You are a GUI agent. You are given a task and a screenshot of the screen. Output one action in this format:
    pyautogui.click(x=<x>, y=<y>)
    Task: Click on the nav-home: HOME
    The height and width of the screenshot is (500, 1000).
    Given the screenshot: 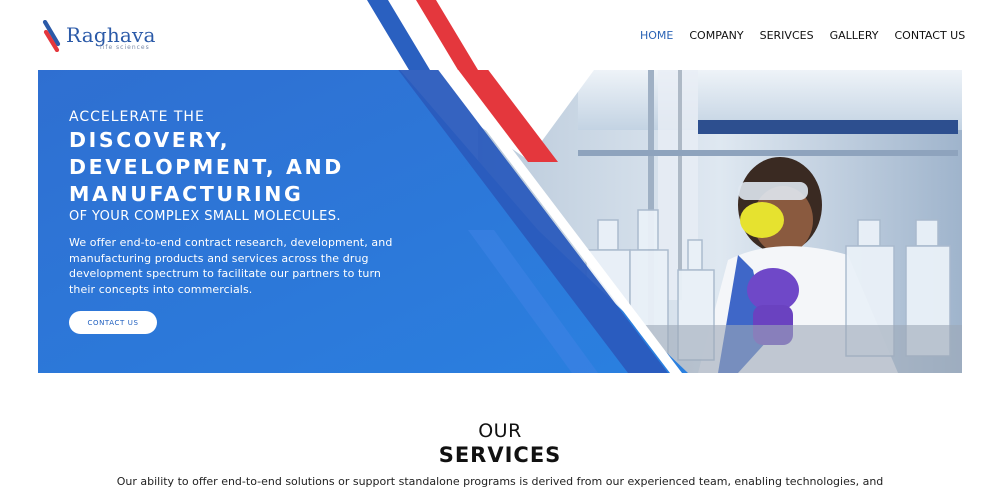 What is the action you would take?
    pyautogui.click(x=656, y=35)
    